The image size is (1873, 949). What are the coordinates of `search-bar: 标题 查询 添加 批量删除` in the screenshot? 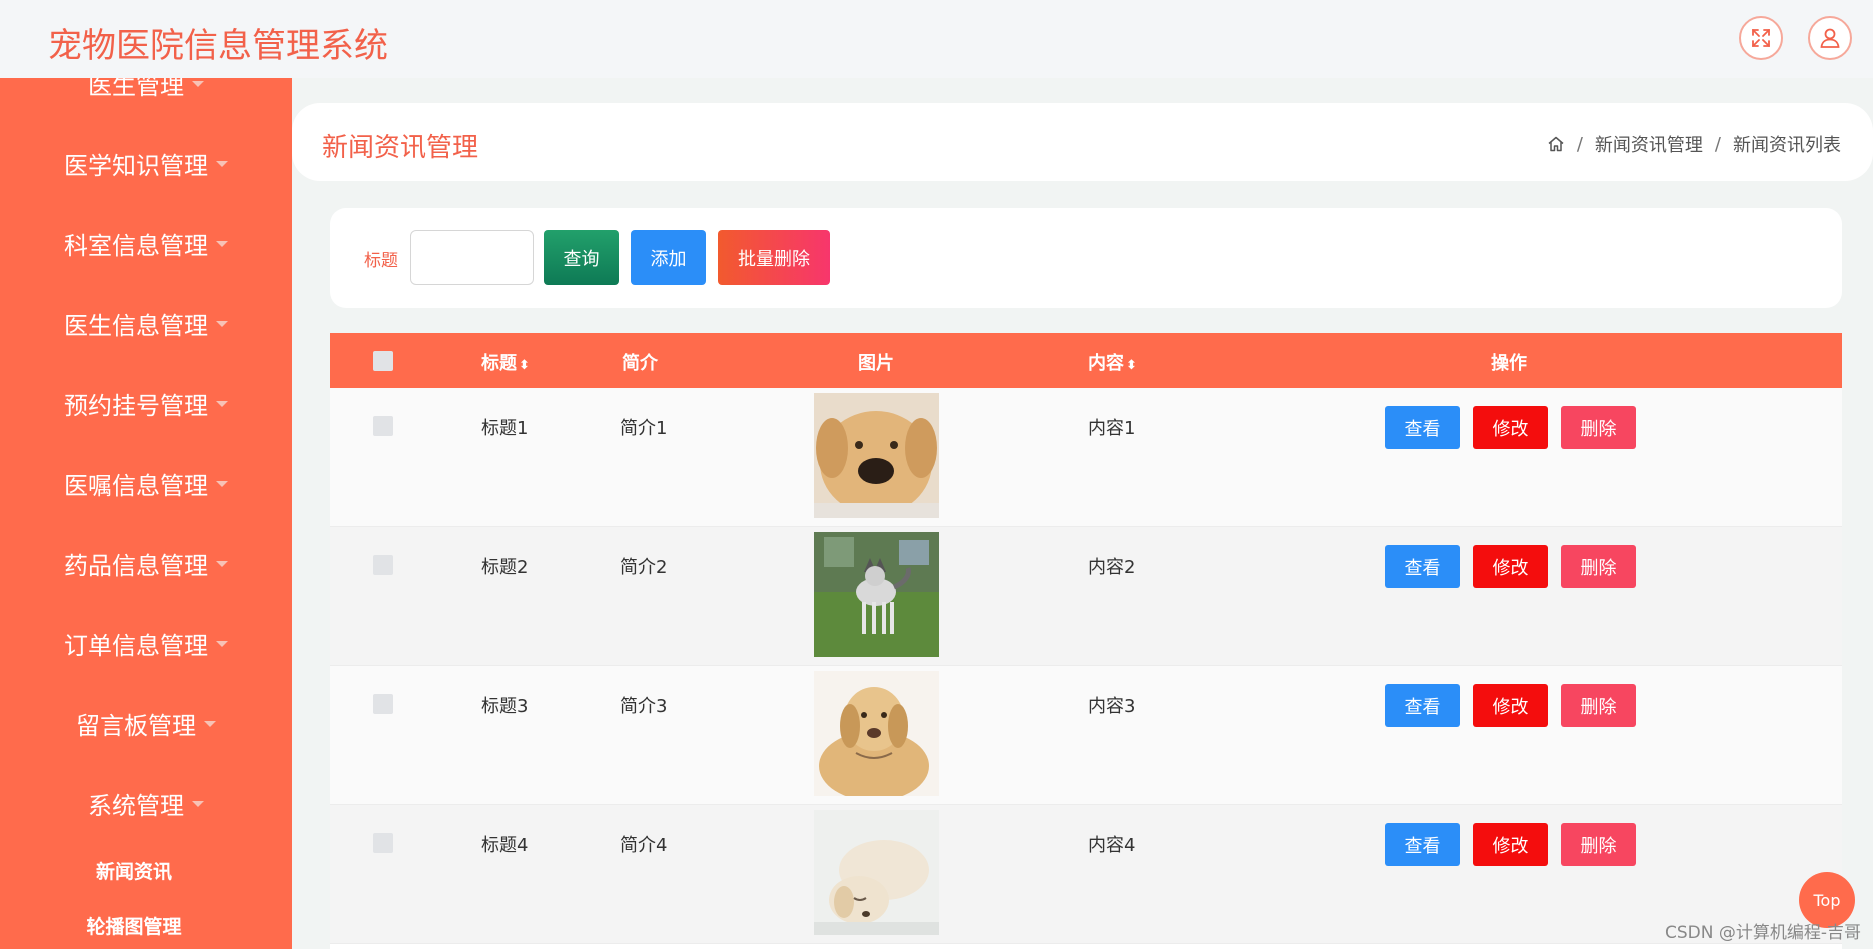 It's located at (1086, 258).